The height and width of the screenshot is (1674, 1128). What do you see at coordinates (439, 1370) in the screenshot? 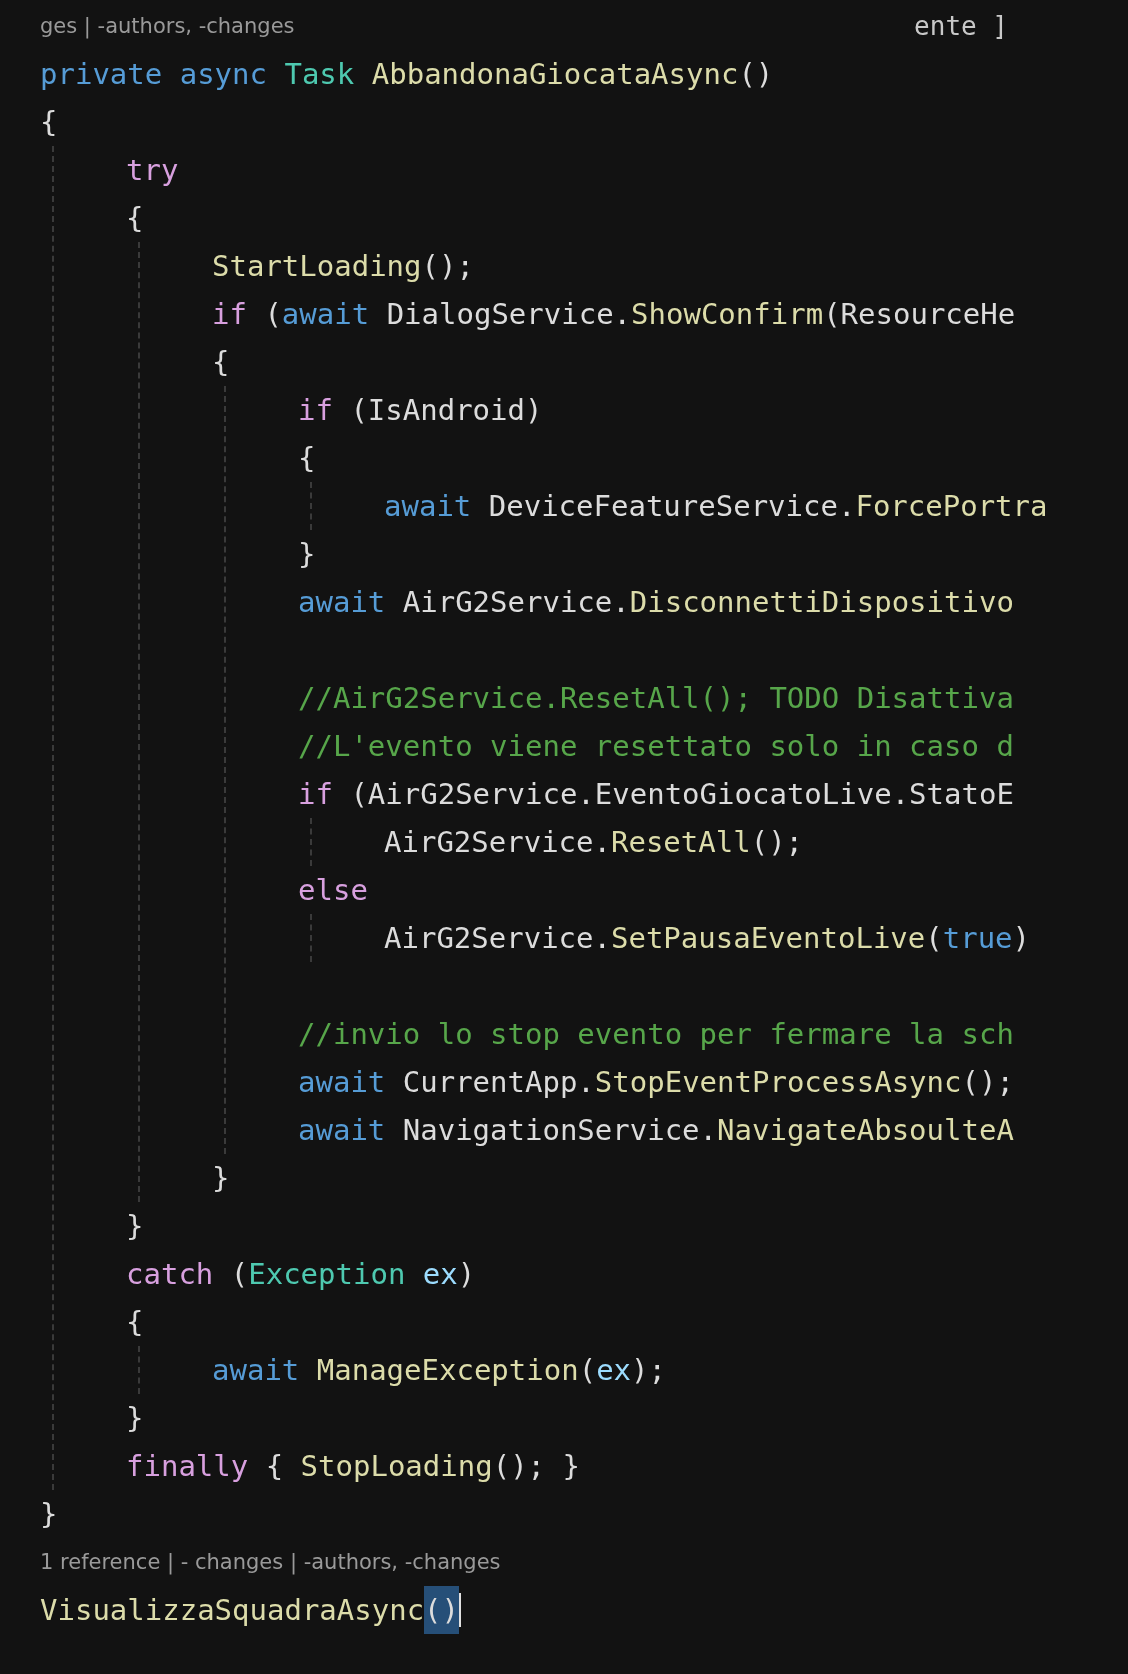
I see `code-line: await ManageException(ex);` at bounding box center [439, 1370].